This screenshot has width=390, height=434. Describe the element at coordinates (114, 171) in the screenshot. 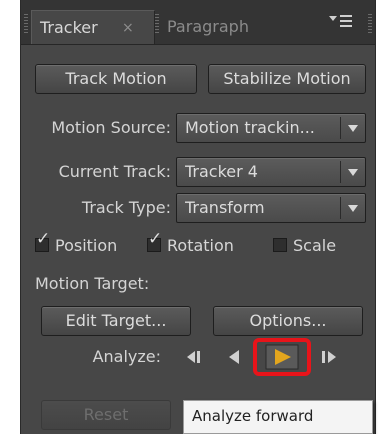

I see `current-track-label: Current Track:` at that location.